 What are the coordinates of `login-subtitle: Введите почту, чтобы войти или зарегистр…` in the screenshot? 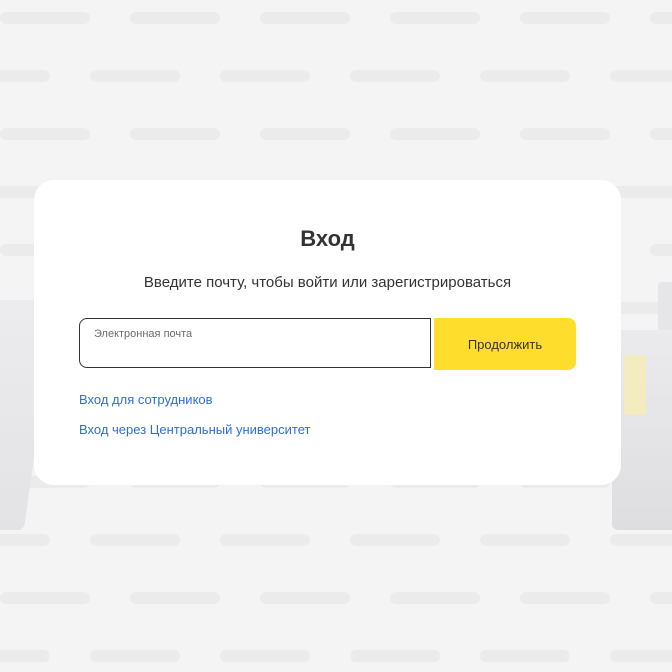 It's located at (327, 282).